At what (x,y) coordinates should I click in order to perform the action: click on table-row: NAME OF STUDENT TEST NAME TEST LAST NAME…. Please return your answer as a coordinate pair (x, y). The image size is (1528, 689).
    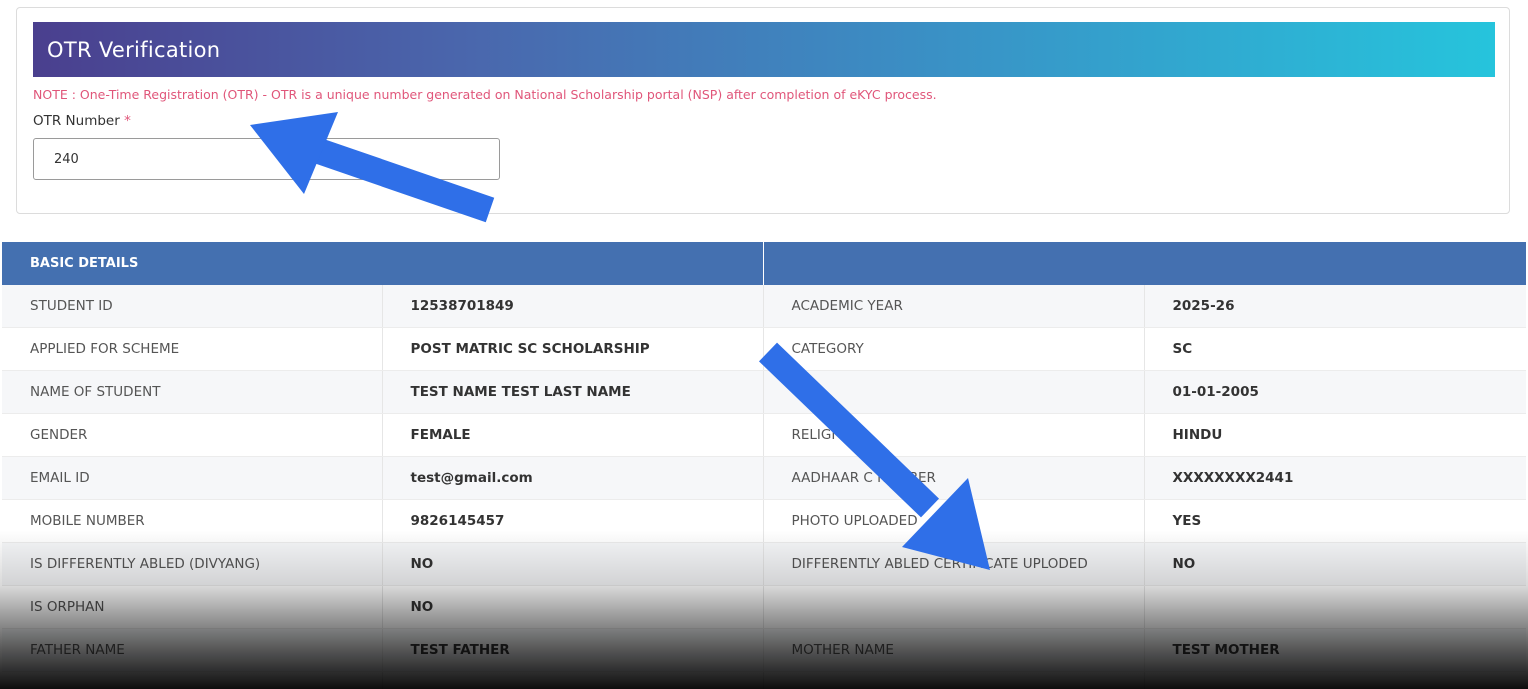
    Looking at the image, I should click on (764, 392).